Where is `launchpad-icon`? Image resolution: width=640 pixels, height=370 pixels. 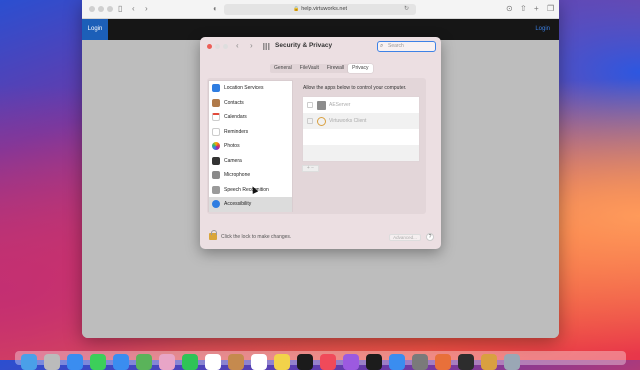
launchpad-icon is located at coordinates (52, 362).